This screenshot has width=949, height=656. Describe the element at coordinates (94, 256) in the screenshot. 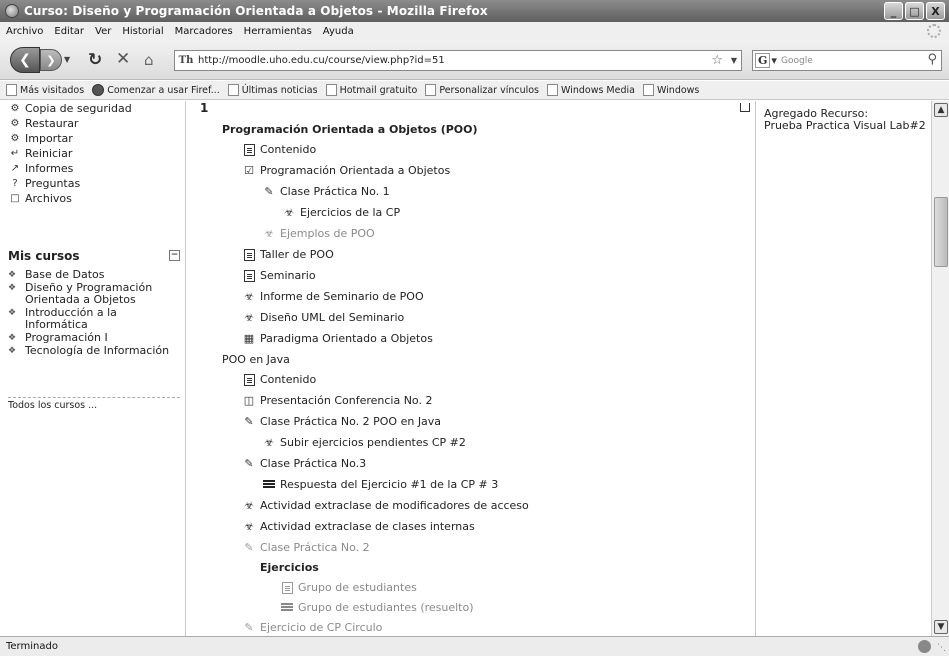

I see `my-courses-title: Mis cursos −` at that location.